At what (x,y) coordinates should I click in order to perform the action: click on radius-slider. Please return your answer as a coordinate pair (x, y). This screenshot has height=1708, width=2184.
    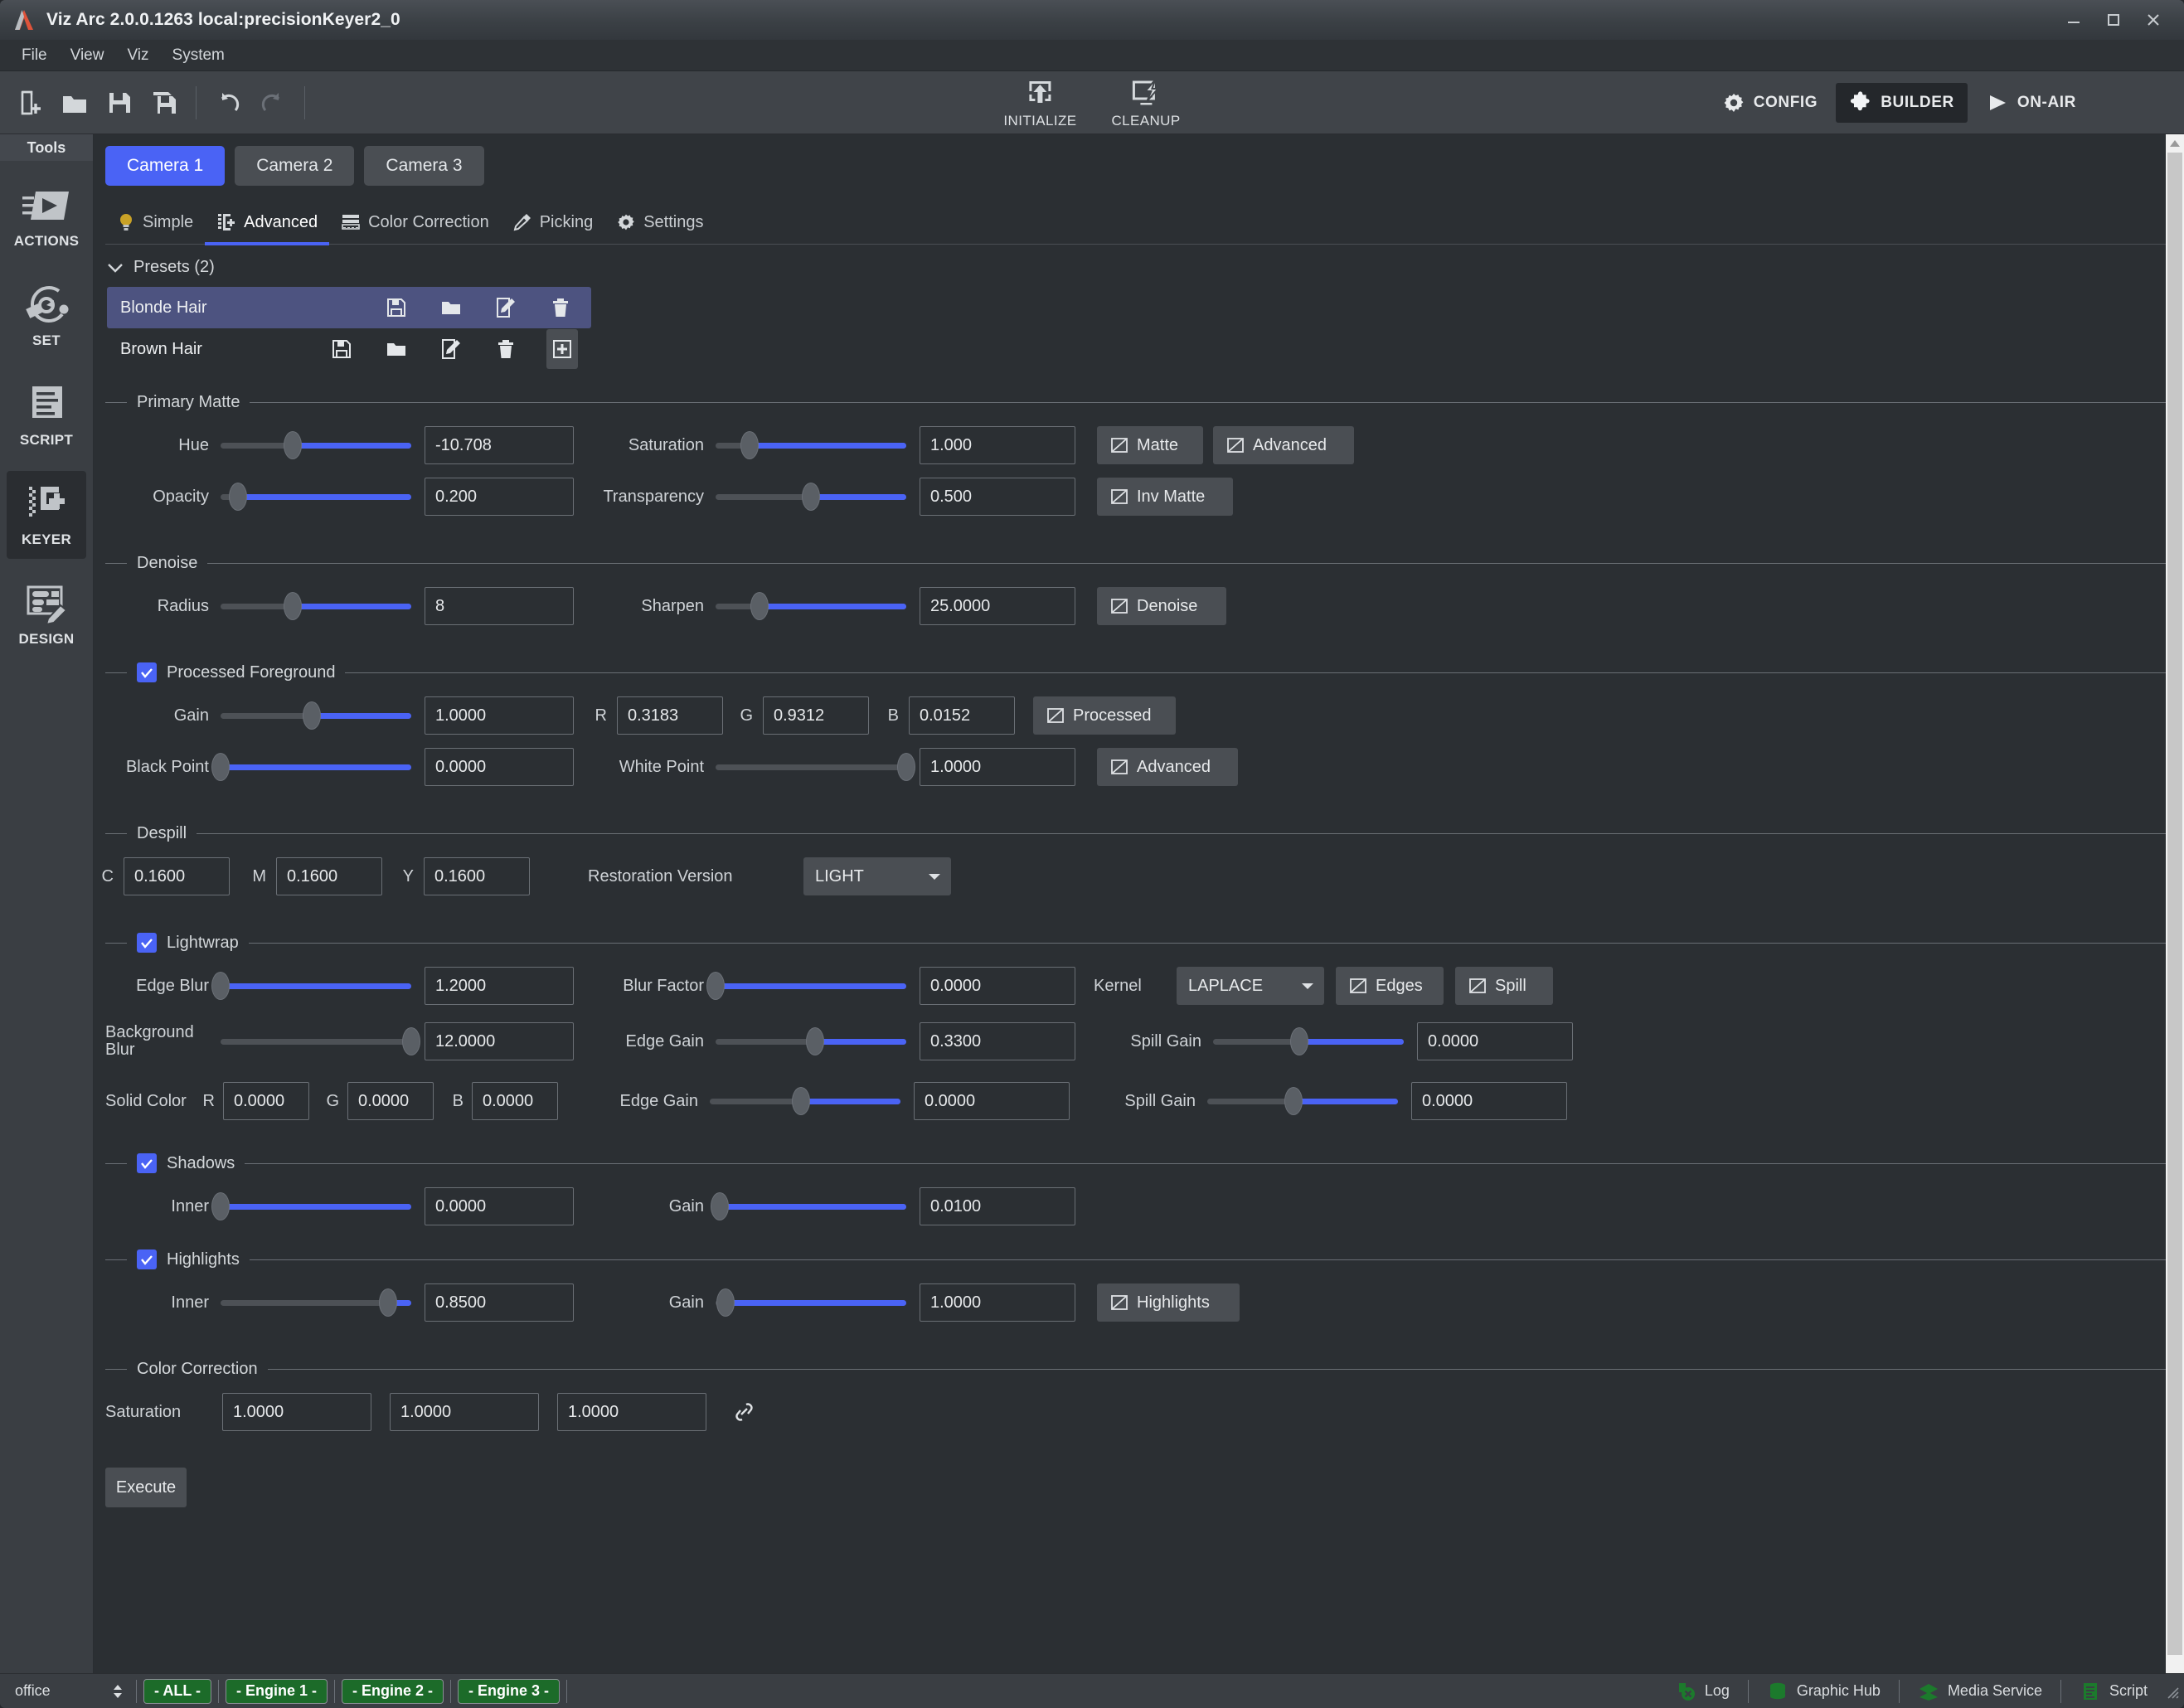
    Looking at the image, I should click on (316, 606).